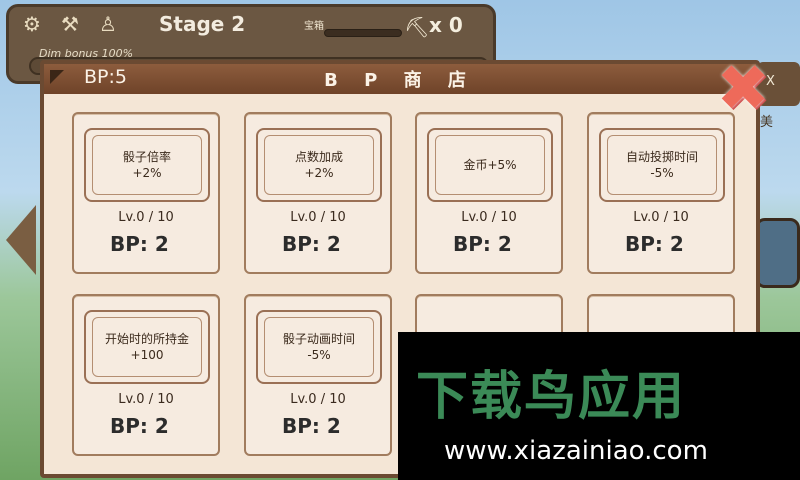 The height and width of the screenshot is (480, 800). I want to click on card-name: 骰子动画时间, so click(318, 339).